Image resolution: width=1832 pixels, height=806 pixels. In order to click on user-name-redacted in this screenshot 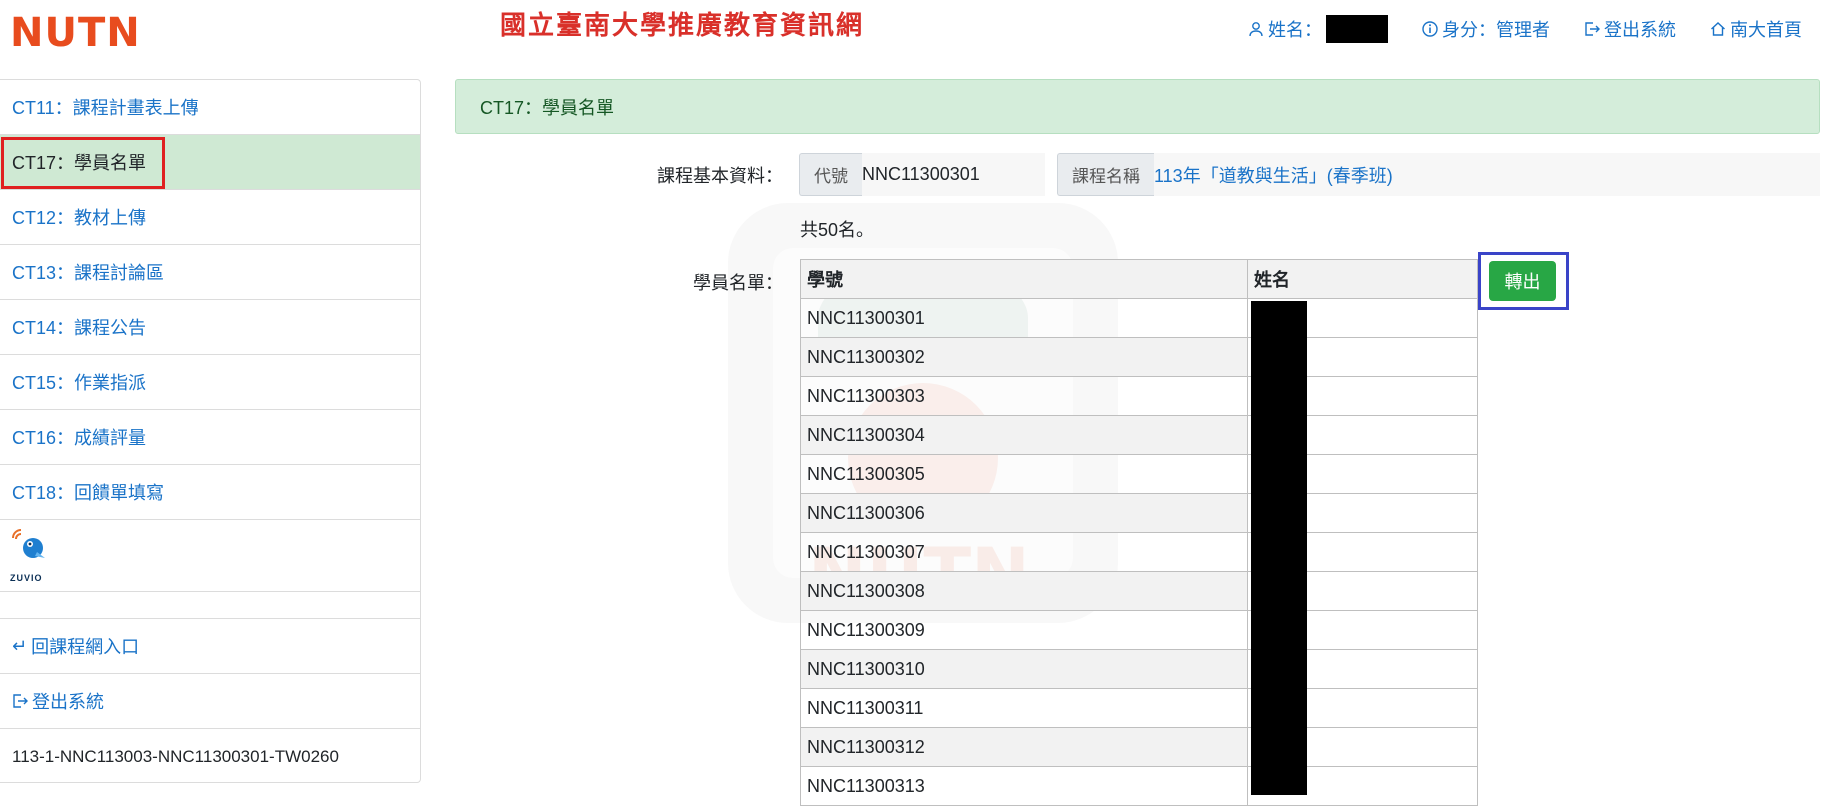, I will do `click(1357, 29)`.